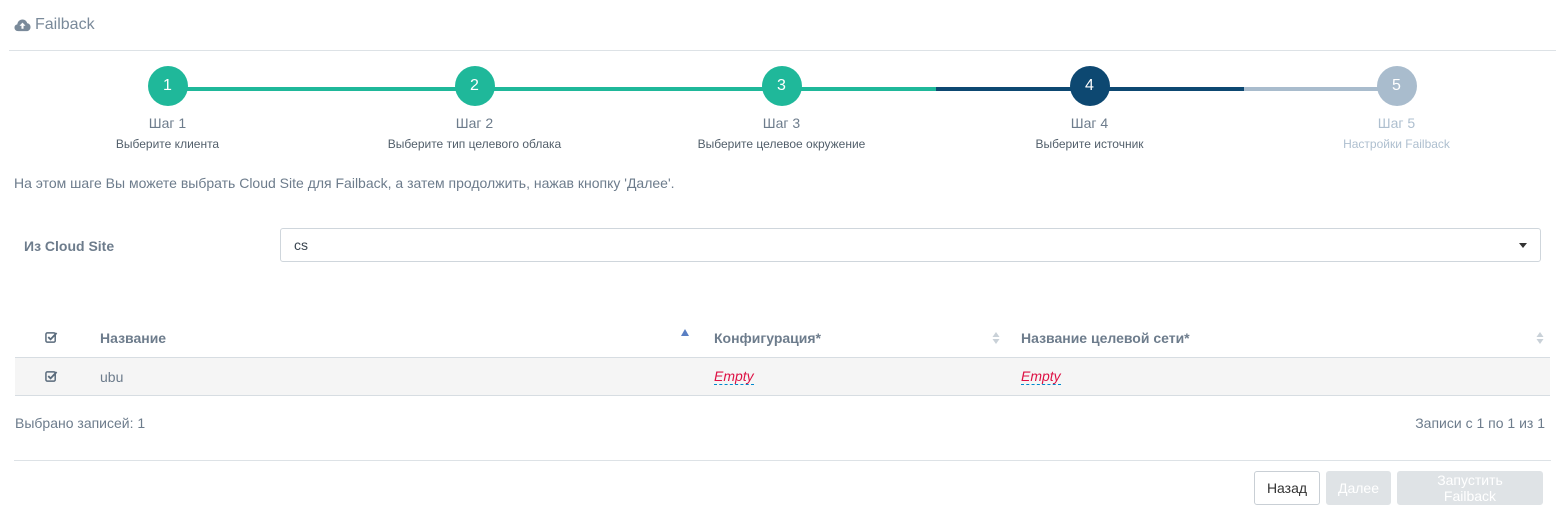 This screenshot has height=521, width=1561. I want to click on step-number: 4, so click(1089, 86).